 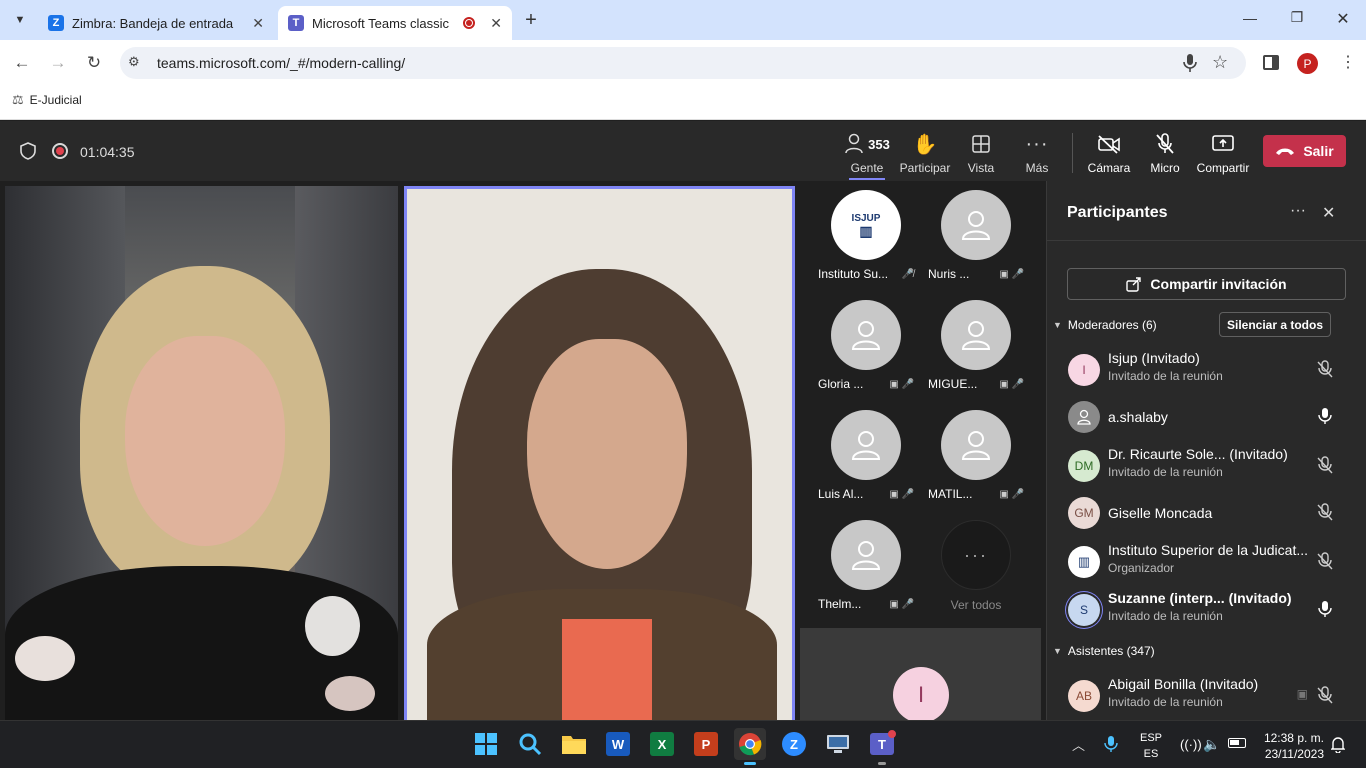 What do you see at coordinates (1211, 744) in the screenshot?
I see `volume-icon: 🔈` at bounding box center [1211, 744].